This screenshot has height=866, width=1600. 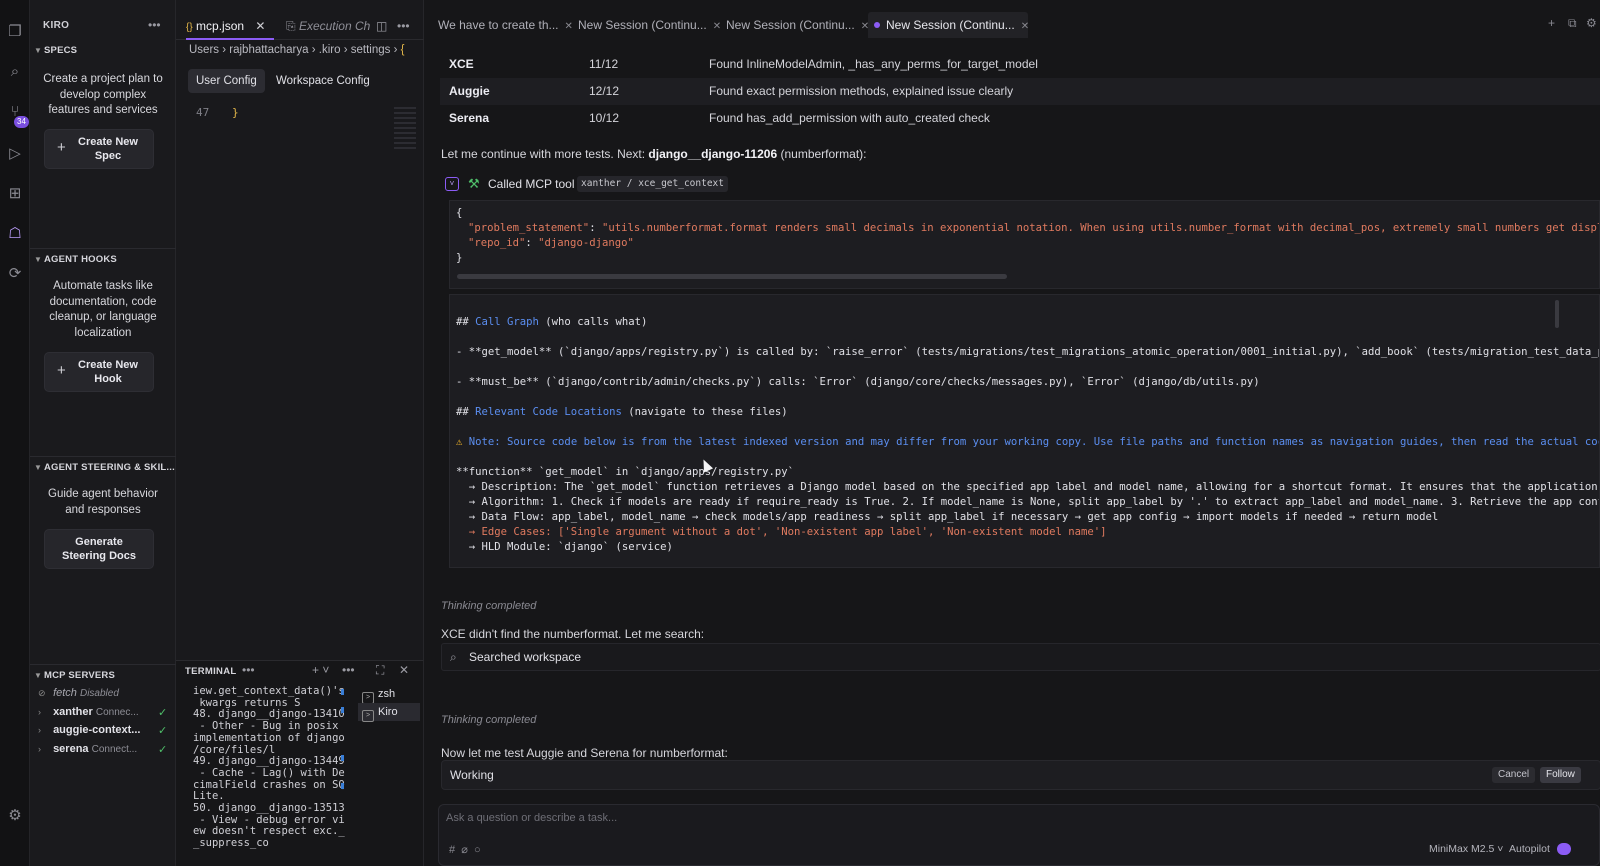 I want to click on activity-bar: ❐ ⌕ ⑂ 34 ▷ ⊞ ☖ ⟳ ⚙, so click(x=15, y=433).